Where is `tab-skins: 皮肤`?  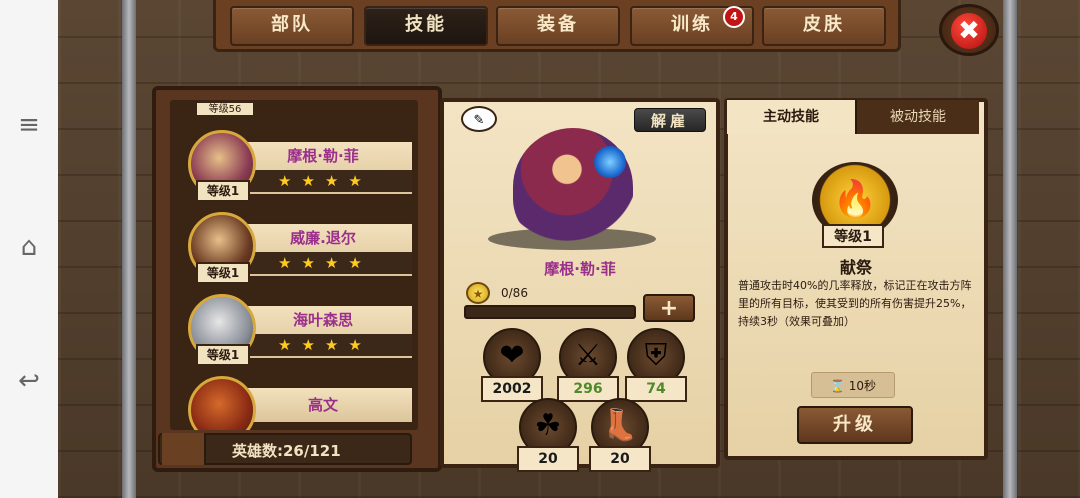 tab-skins: 皮肤 is located at coordinates (824, 26).